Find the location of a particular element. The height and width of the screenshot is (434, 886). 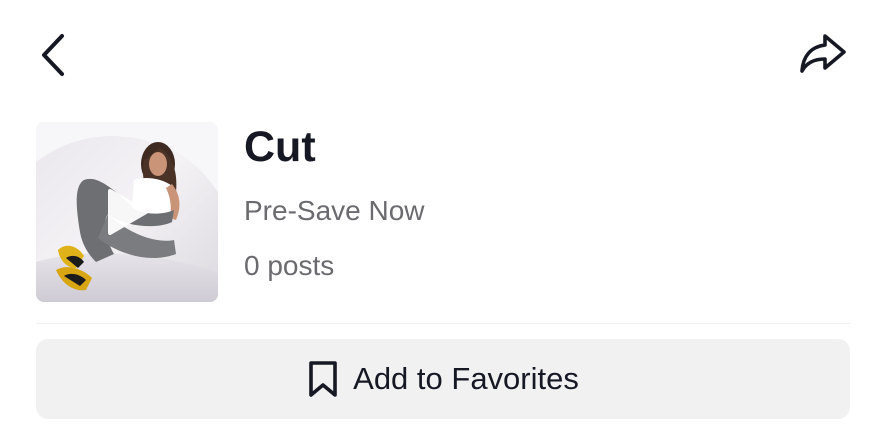

pre-save-link: Pre-Save Now is located at coordinates (334, 211).